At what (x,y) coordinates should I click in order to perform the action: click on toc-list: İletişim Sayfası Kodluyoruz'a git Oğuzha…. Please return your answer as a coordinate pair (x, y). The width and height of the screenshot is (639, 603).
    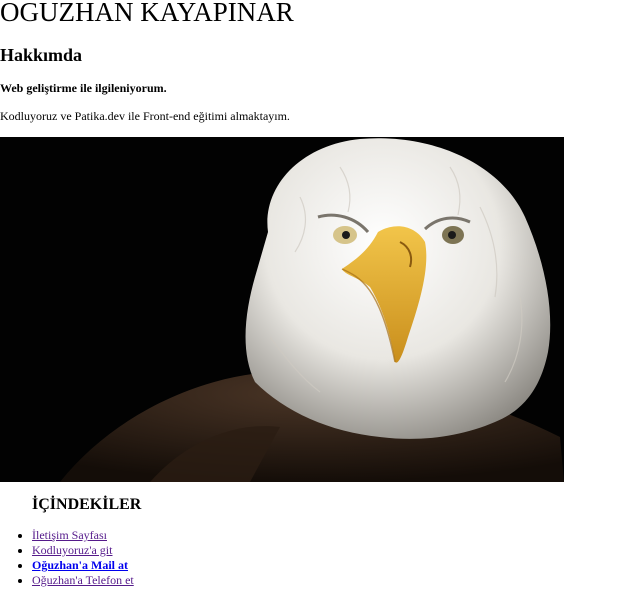
    Looking at the image, I should click on (67, 558).